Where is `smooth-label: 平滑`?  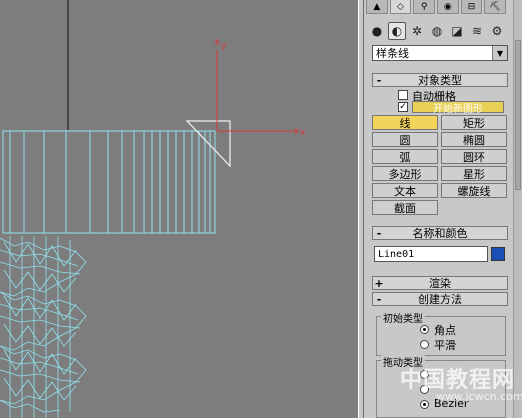 smooth-label: 平滑 is located at coordinates (445, 345).